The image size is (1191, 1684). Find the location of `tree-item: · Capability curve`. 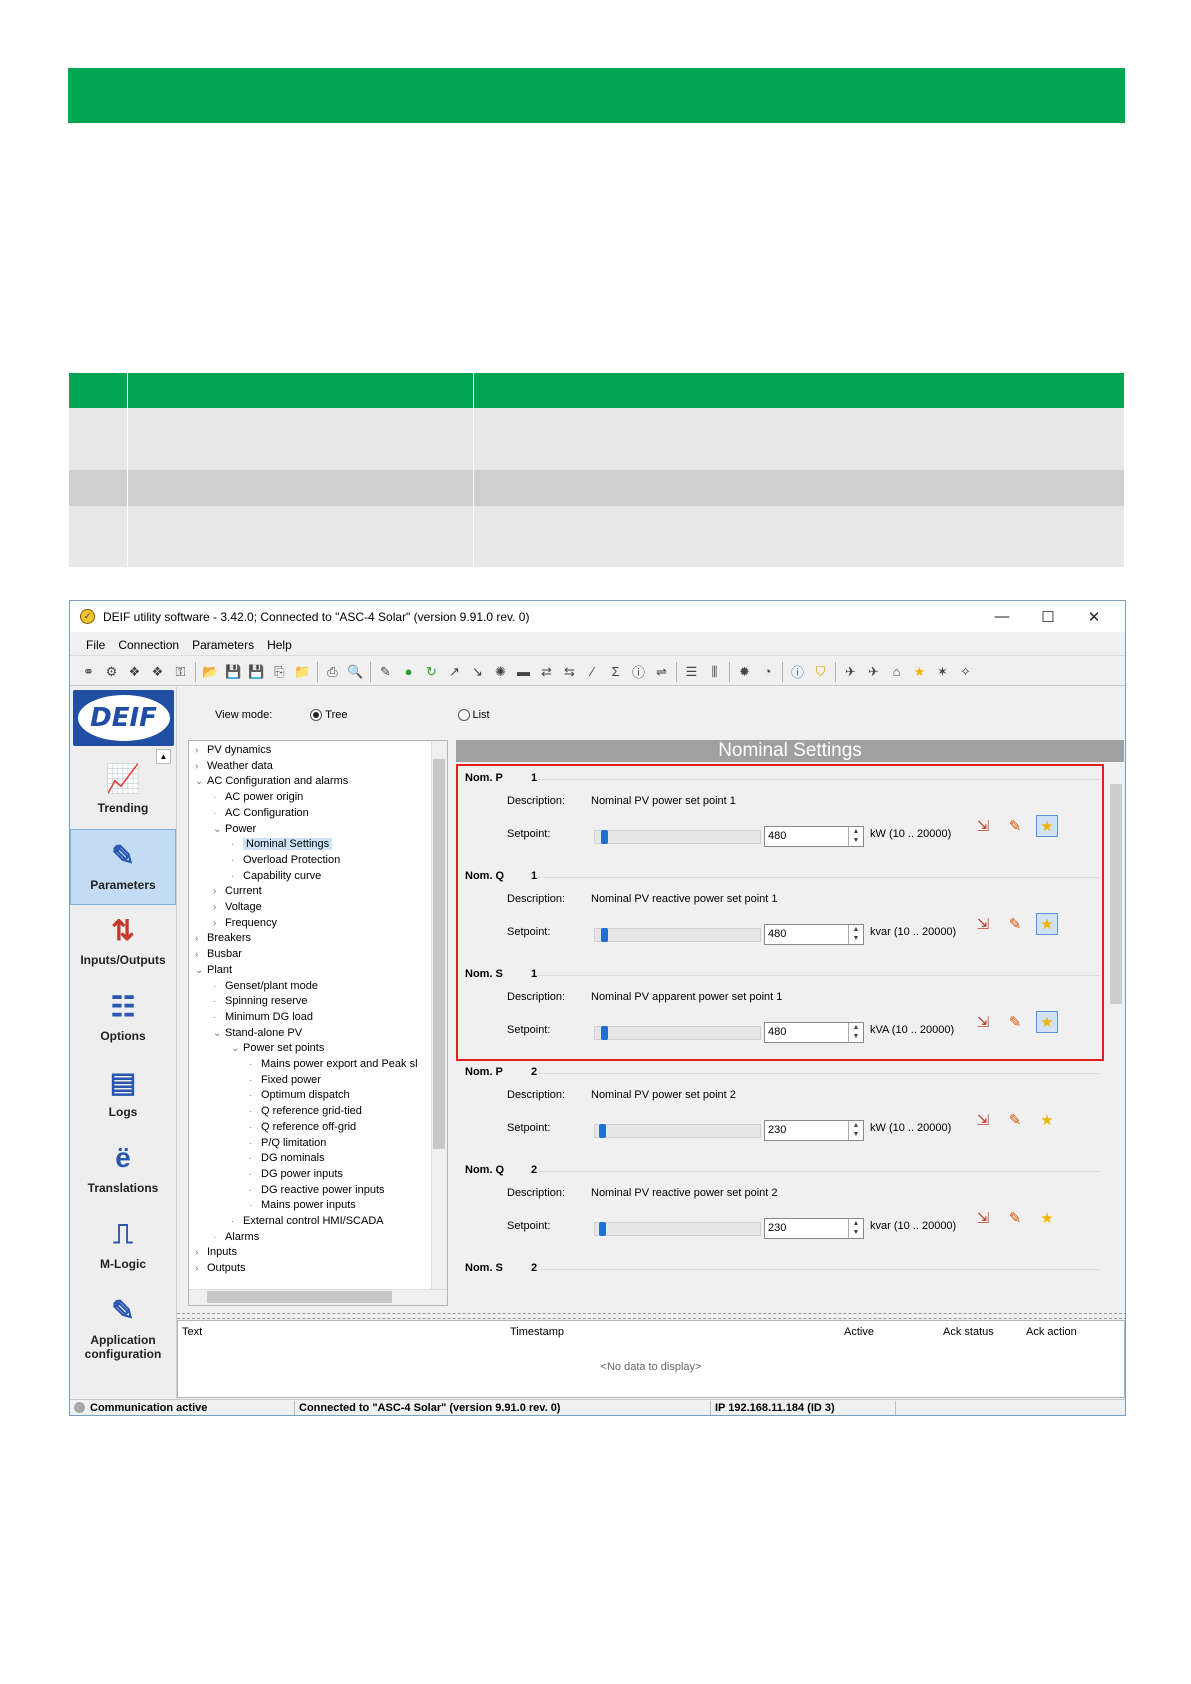

tree-item: · Capability curve is located at coordinates (276, 876).